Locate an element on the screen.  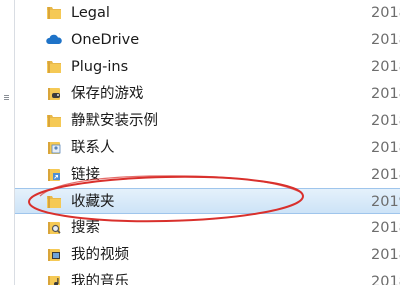
file-name: 联系人 is located at coordinates (93, 148).